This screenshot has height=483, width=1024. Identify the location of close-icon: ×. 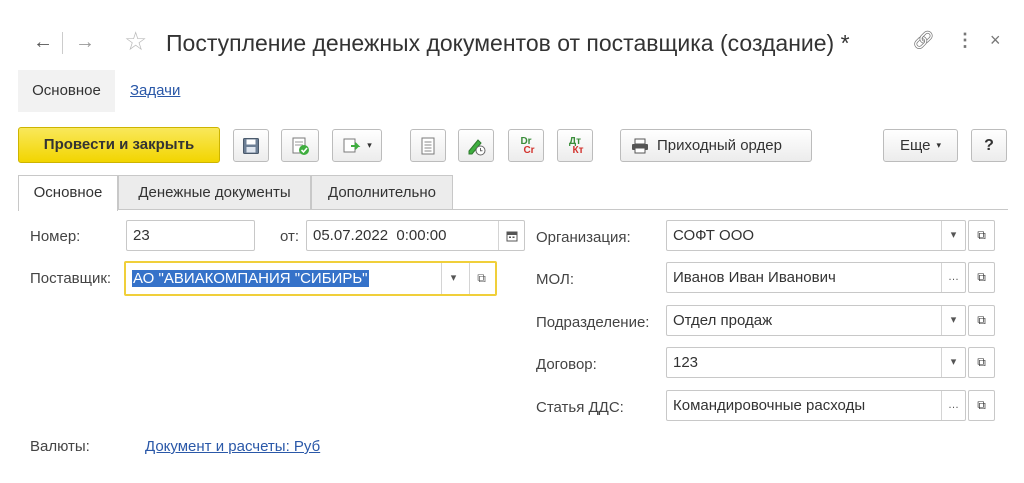
(995, 40).